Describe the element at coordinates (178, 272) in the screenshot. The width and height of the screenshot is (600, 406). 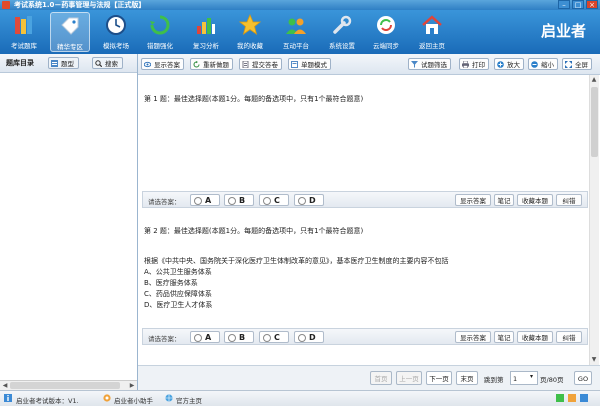
I see `question-option-line: A、公共卫生服务体系` at that location.